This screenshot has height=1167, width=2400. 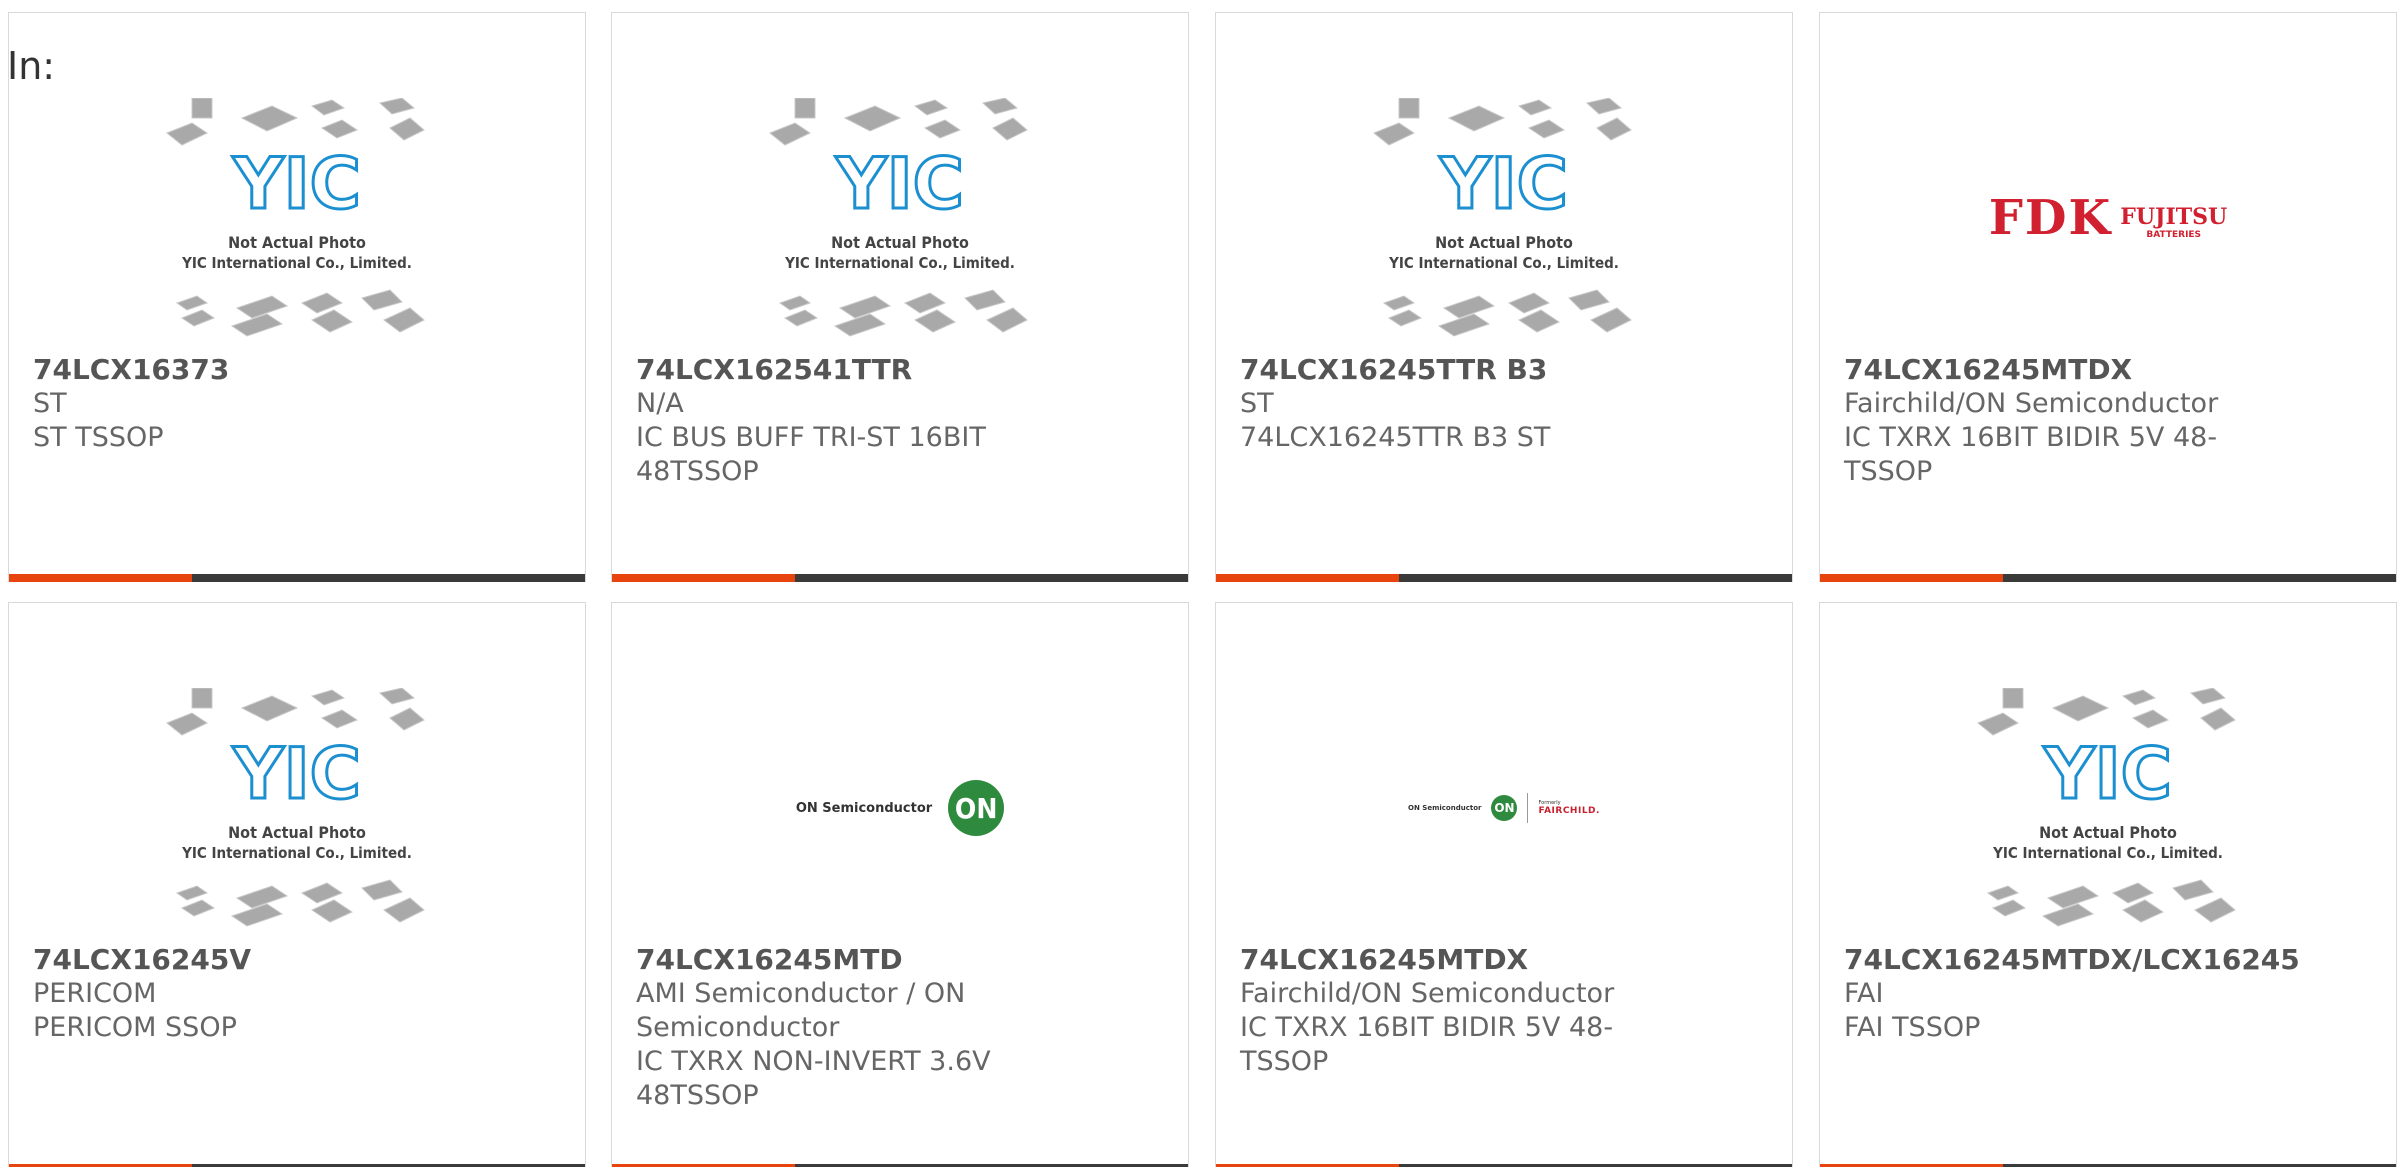 I want to click on fdk-fujitsu-logo: FDK FUJITSU BATTERIES, so click(x=2108, y=218).